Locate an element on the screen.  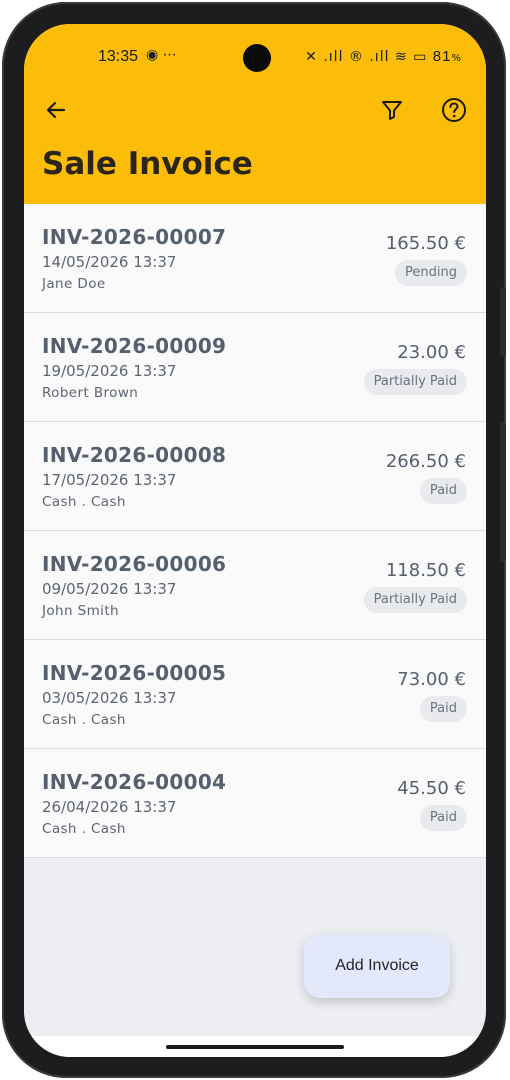
invoice-number: INV-2026-00006 is located at coordinates (134, 564).